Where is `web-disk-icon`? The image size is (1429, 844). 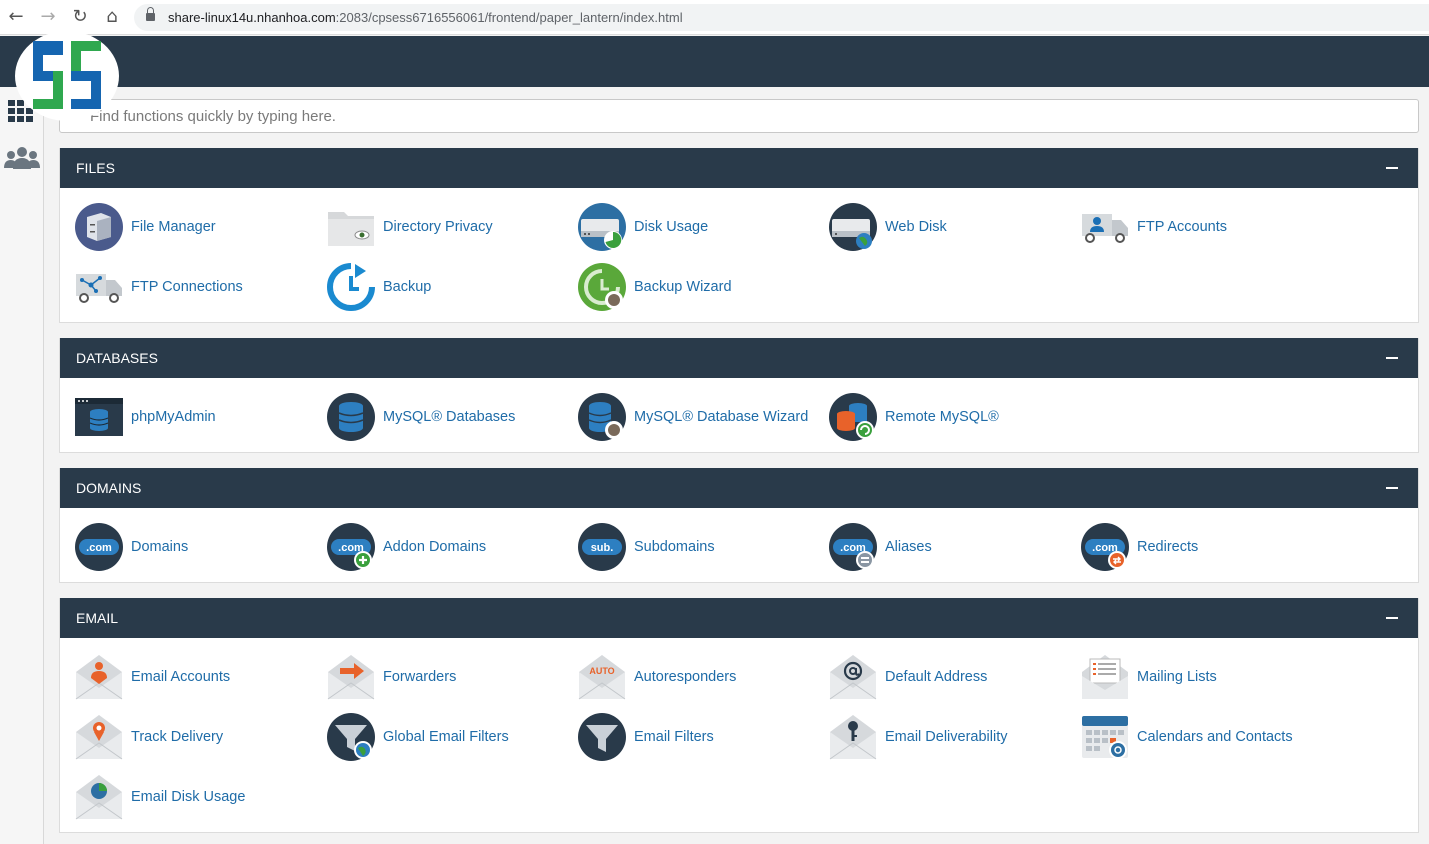 web-disk-icon is located at coordinates (853, 227).